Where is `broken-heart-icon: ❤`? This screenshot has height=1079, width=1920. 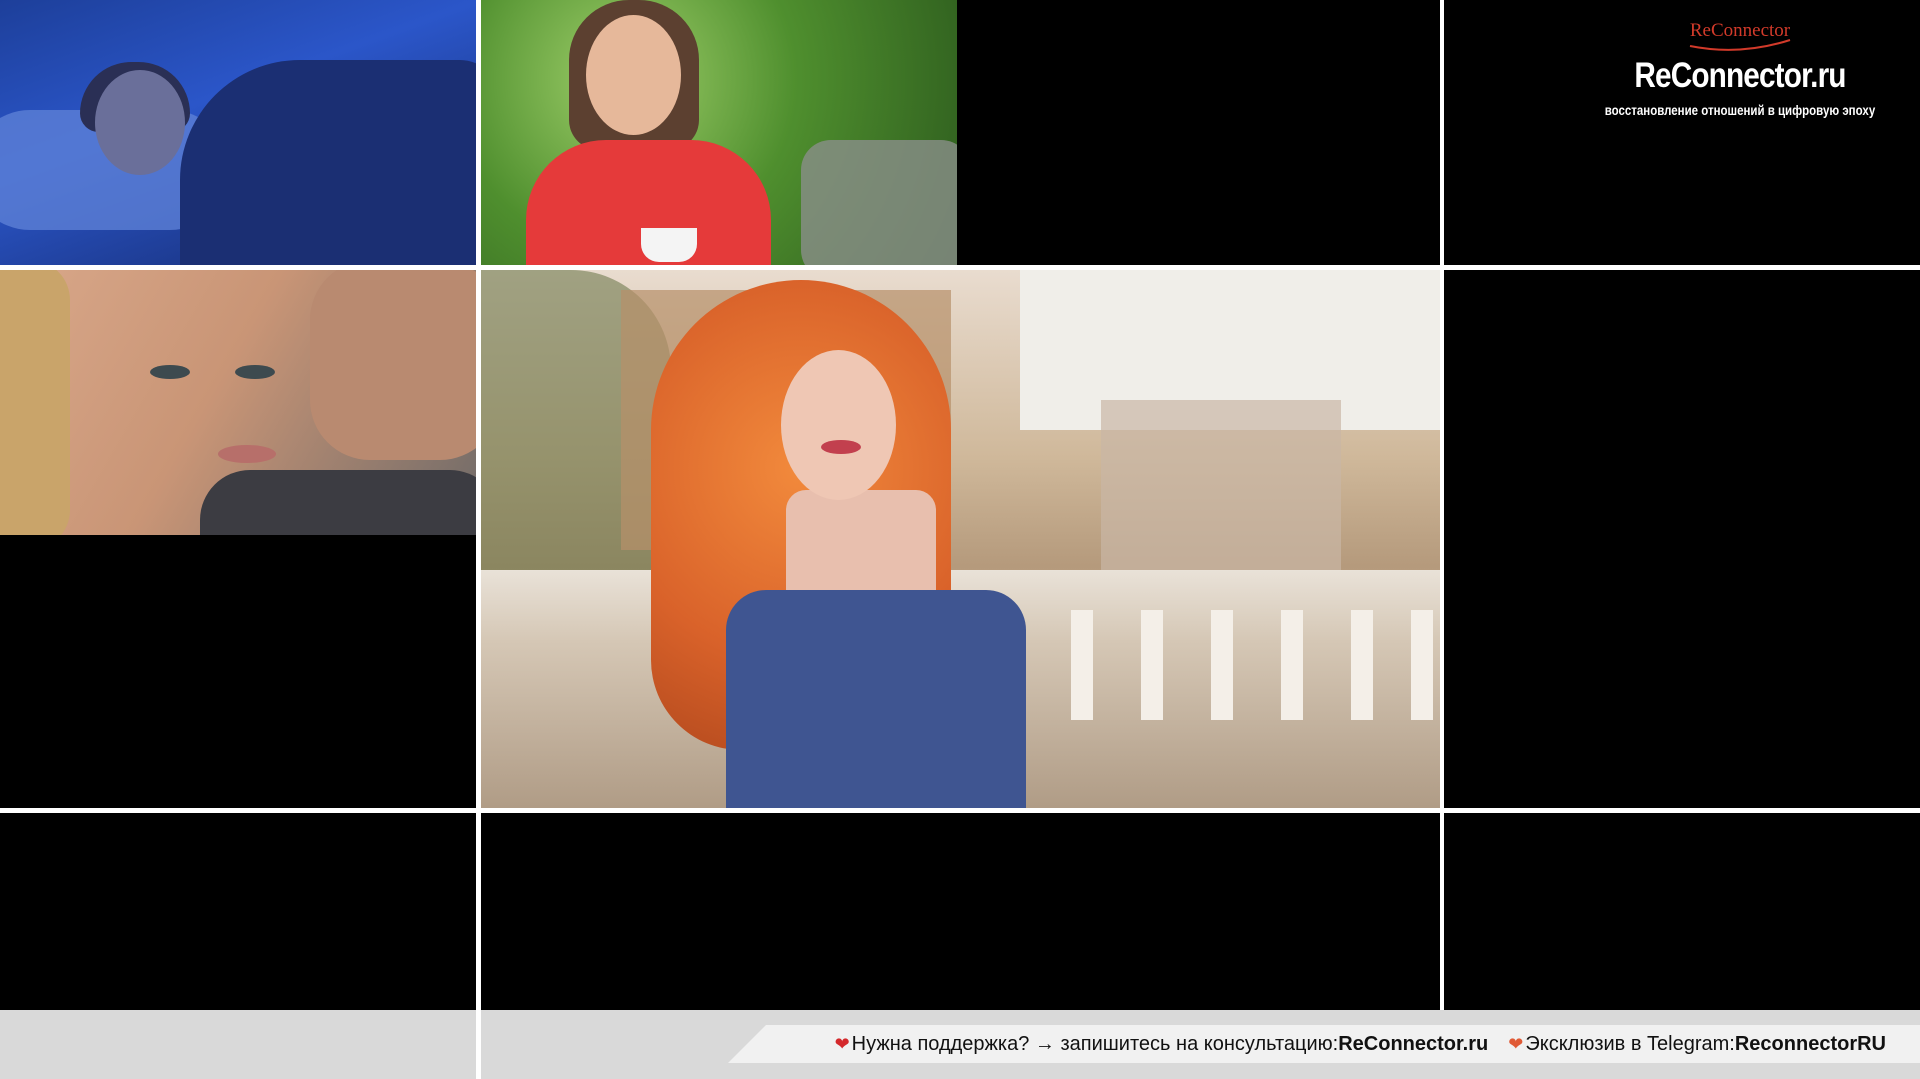
broken-heart-icon: ❤ is located at coordinates (842, 1043).